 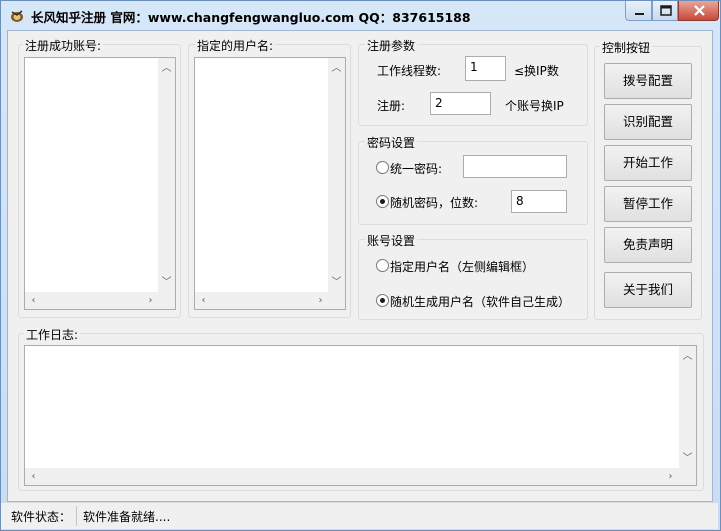 What do you see at coordinates (536, 71) in the screenshot?
I see `threads-hint: ≤换IP数` at bounding box center [536, 71].